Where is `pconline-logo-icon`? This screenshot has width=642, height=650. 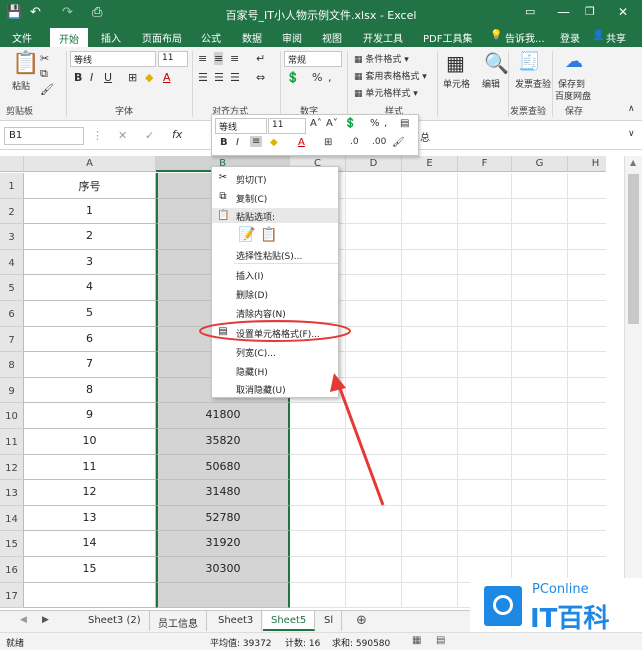 pconline-logo-icon is located at coordinates (503, 606).